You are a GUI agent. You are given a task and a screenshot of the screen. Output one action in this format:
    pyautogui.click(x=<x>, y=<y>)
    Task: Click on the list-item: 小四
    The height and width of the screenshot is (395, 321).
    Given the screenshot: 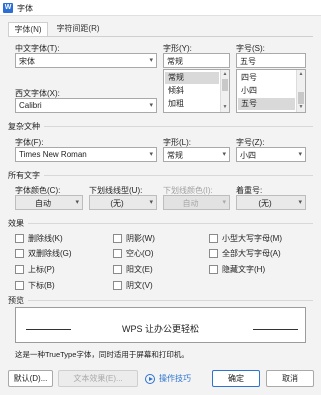 What is the action you would take?
    pyautogui.click(x=266, y=91)
    